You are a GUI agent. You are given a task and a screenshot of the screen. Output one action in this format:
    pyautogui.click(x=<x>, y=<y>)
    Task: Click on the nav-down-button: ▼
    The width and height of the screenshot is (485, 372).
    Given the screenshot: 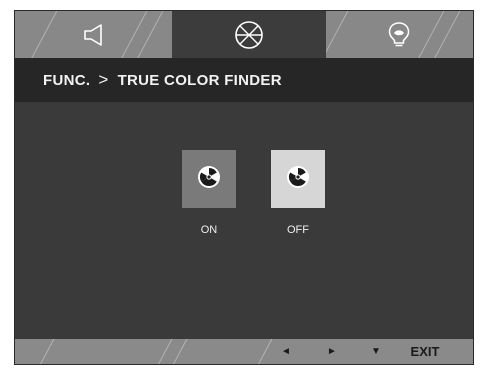 What is the action you would take?
    pyautogui.click(x=376, y=351)
    